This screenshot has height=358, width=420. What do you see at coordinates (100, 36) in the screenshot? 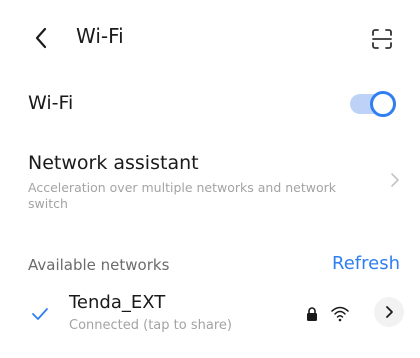
I see `page-title: Wi-Fi` at bounding box center [100, 36].